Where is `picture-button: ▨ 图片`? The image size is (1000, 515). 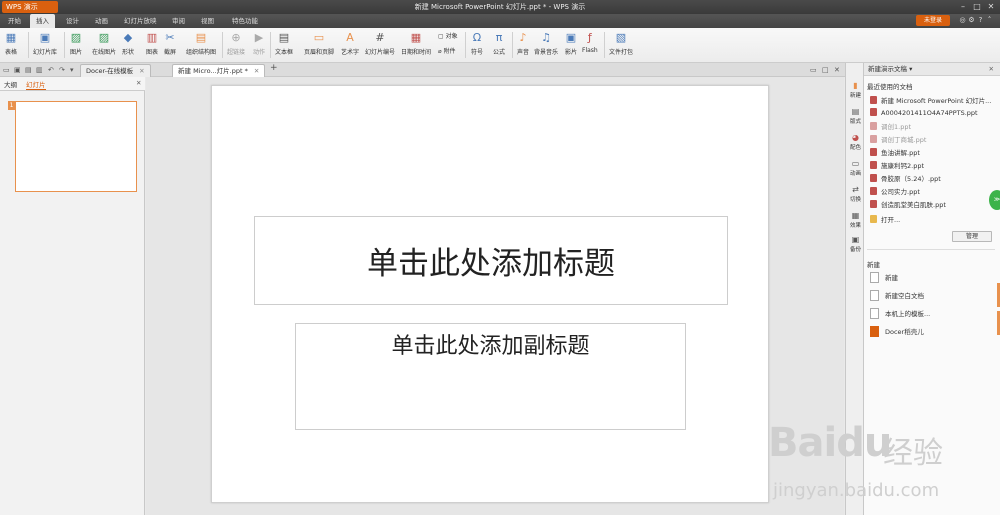 picture-button: ▨ 图片 is located at coordinates (76, 43).